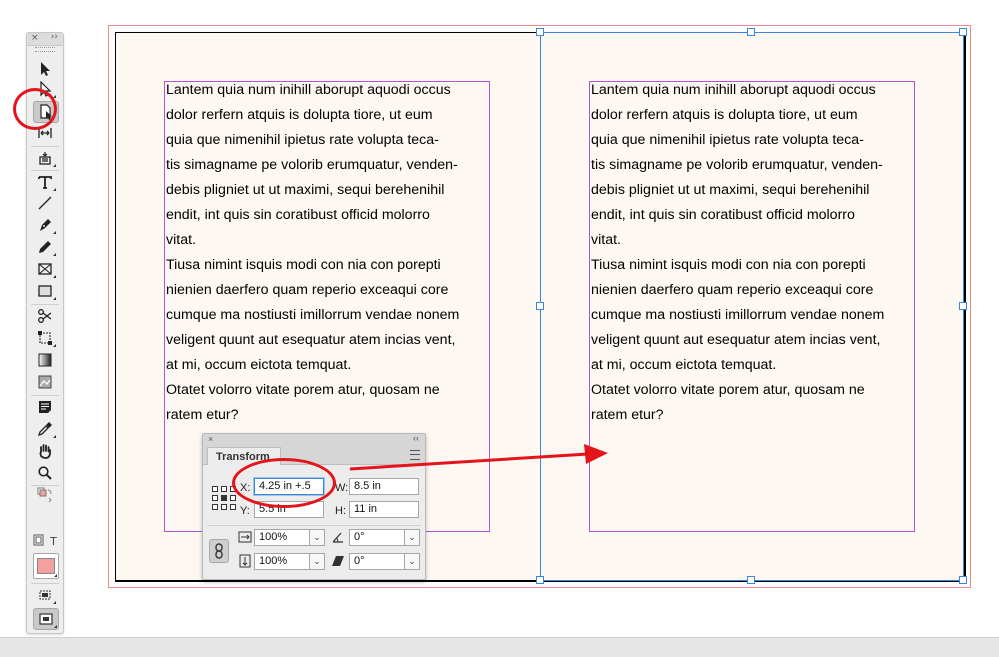  What do you see at coordinates (540, 580) in the screenshot?
I see `resize-handle-bottom-left` at bounding box center [540, 580].